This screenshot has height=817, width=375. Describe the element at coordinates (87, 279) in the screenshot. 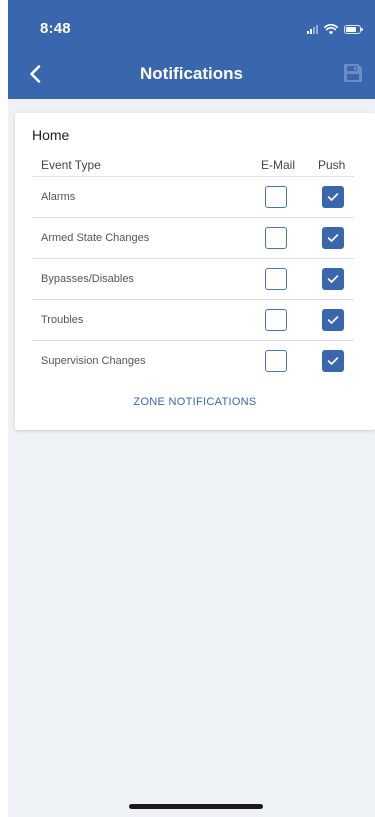

I see `event-label: Bypasses/Disables` at that location.